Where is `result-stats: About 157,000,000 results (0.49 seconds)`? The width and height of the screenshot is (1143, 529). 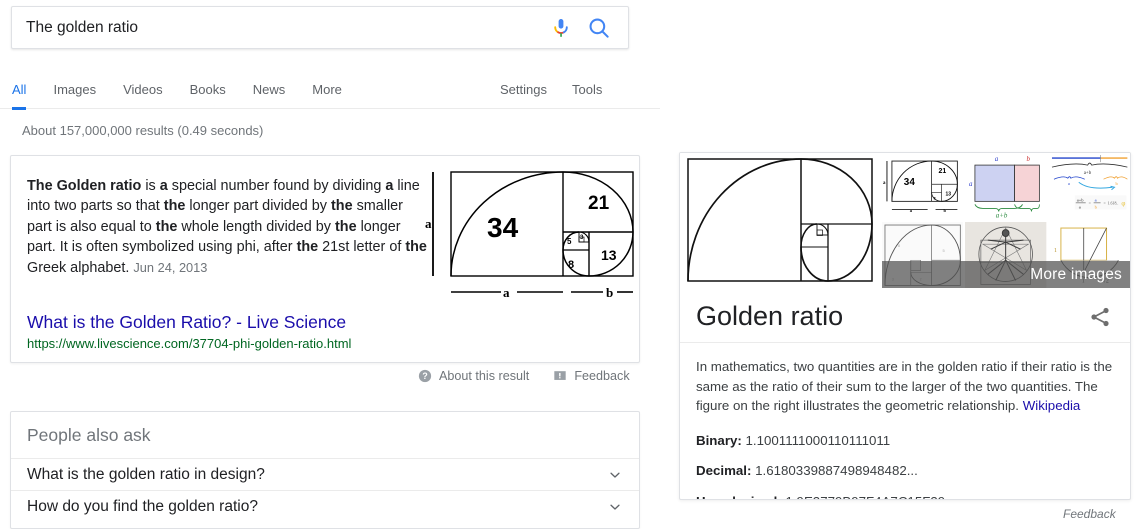 result-stats: About 157,000,000 results (0.49 seconds) is located at coordinates (143, 130).